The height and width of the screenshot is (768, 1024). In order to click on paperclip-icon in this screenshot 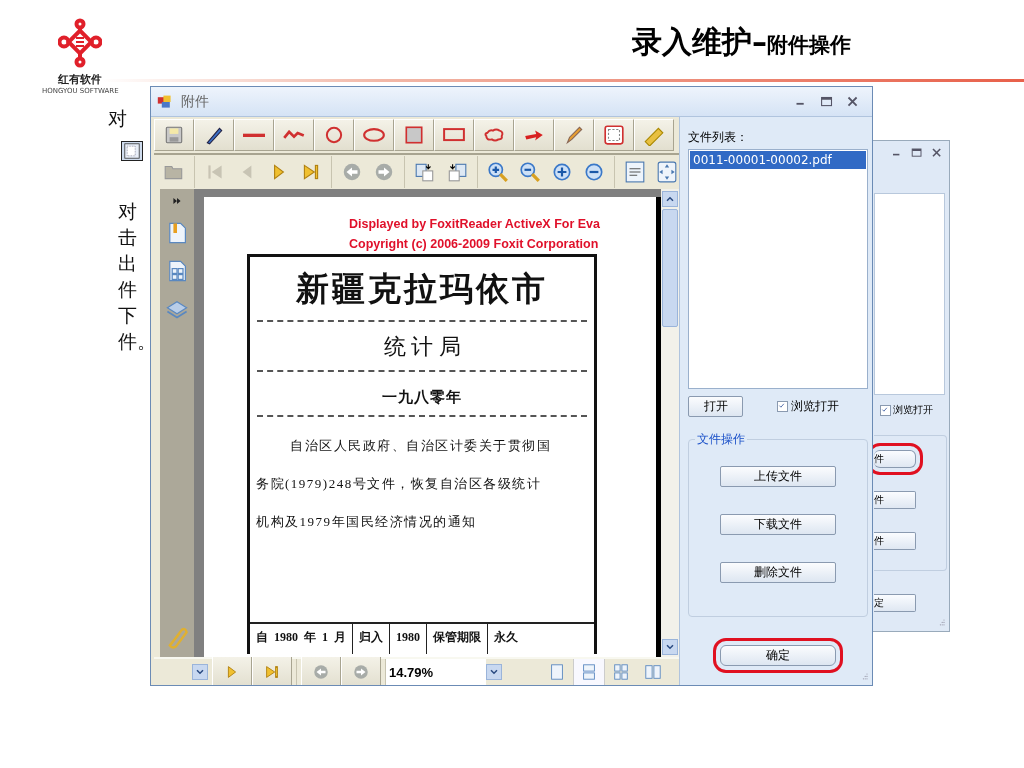, I will do `click(177, 637)`.